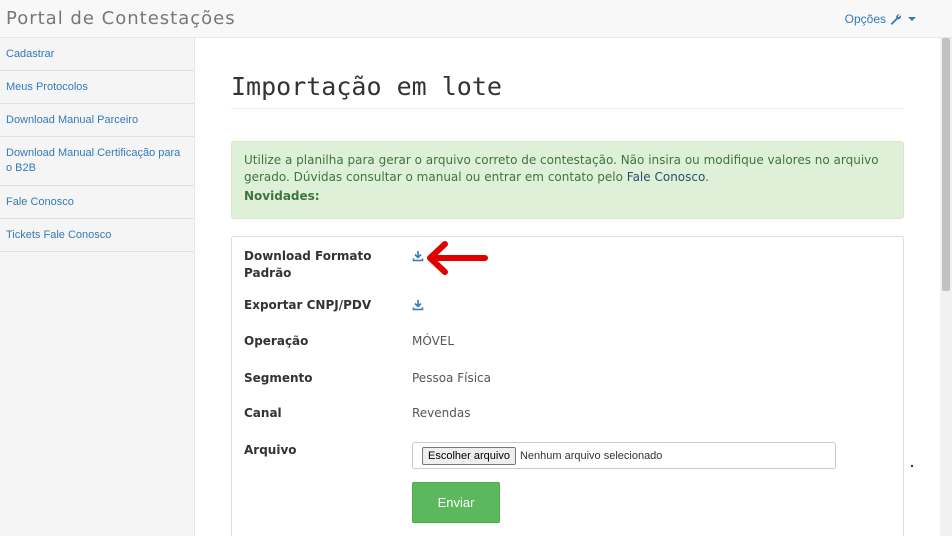  I want to click on sidebar-item-download-manual-certificacao: Download Manual Certificação para o B2B, so click(97, 161).